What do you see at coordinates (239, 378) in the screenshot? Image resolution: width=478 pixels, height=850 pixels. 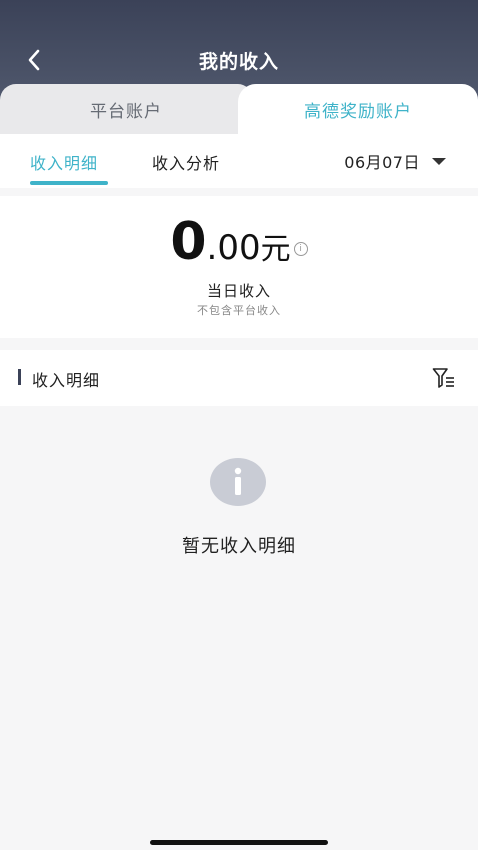 I see `detail-section-header: 收入明细` at bounding box center [239, 378].